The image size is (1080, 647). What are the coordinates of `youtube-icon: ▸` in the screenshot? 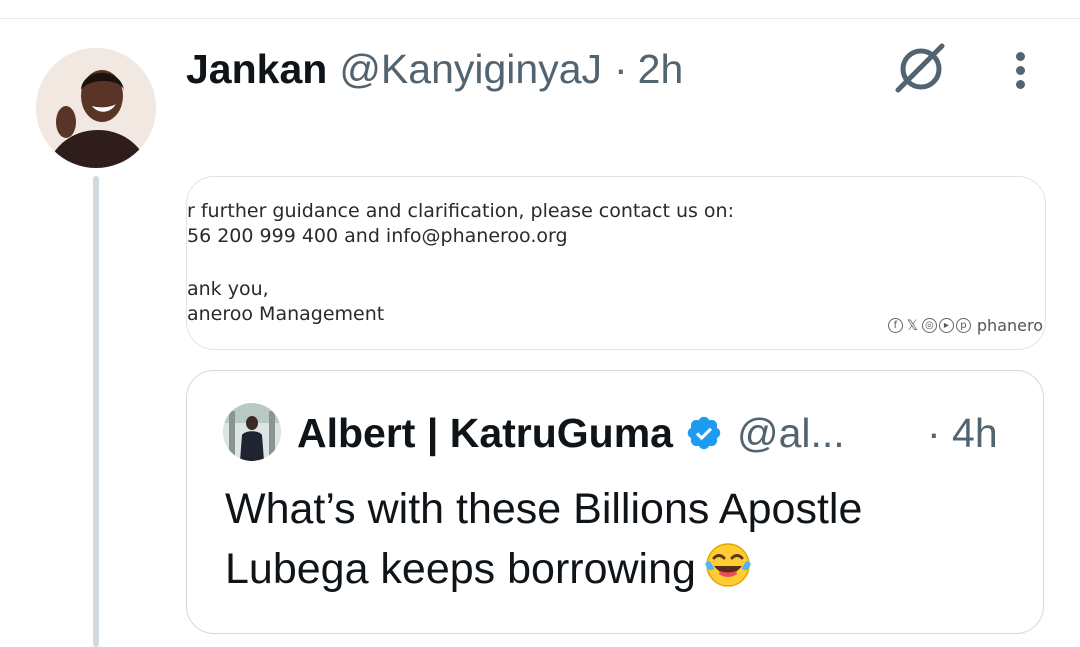 It's located at (946, 325).